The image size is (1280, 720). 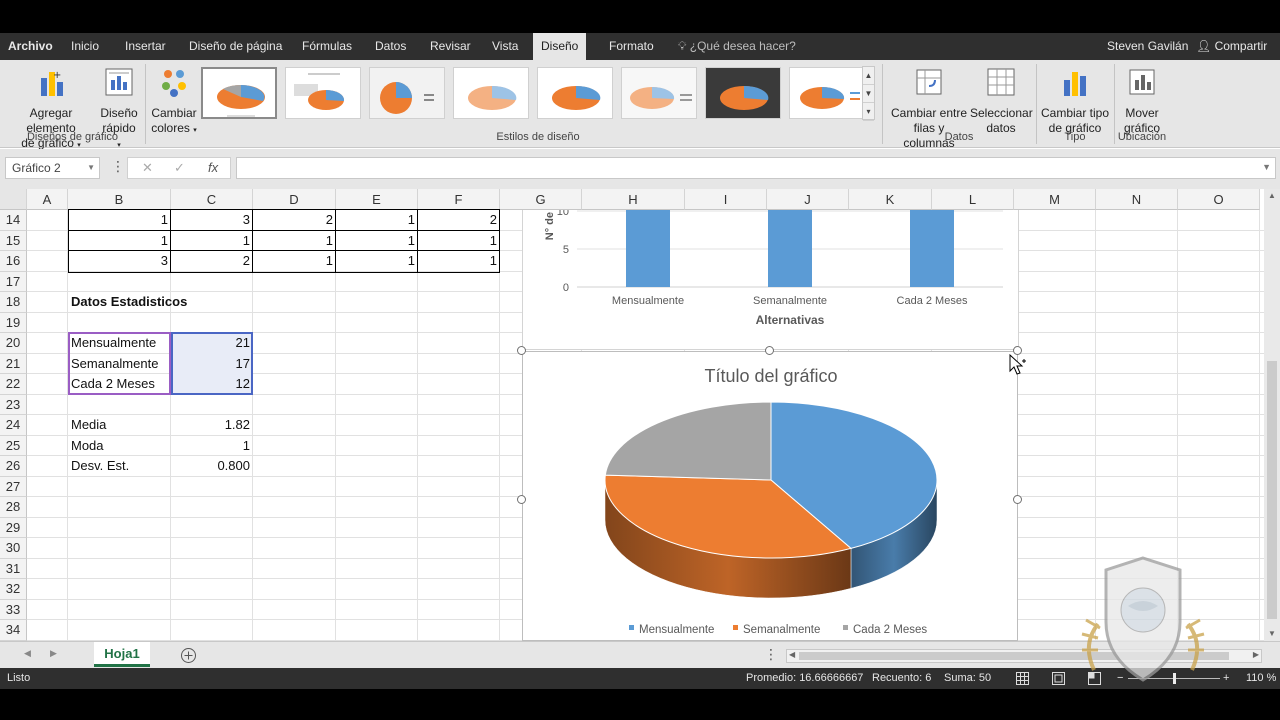 I want to click on row-header: 18, so click(x=13, y=302).